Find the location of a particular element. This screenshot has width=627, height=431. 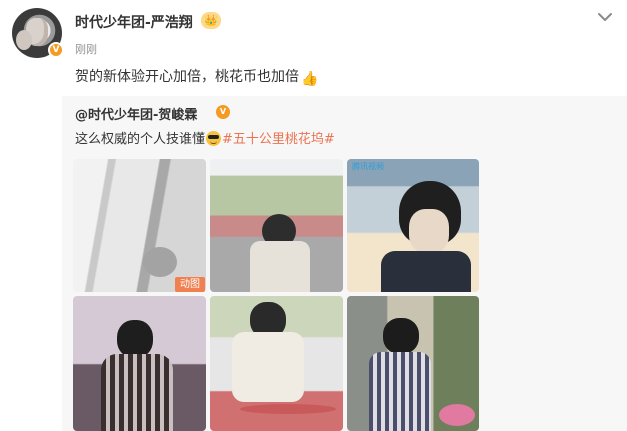

photo-4-coat is located at coordinates (137, 392).